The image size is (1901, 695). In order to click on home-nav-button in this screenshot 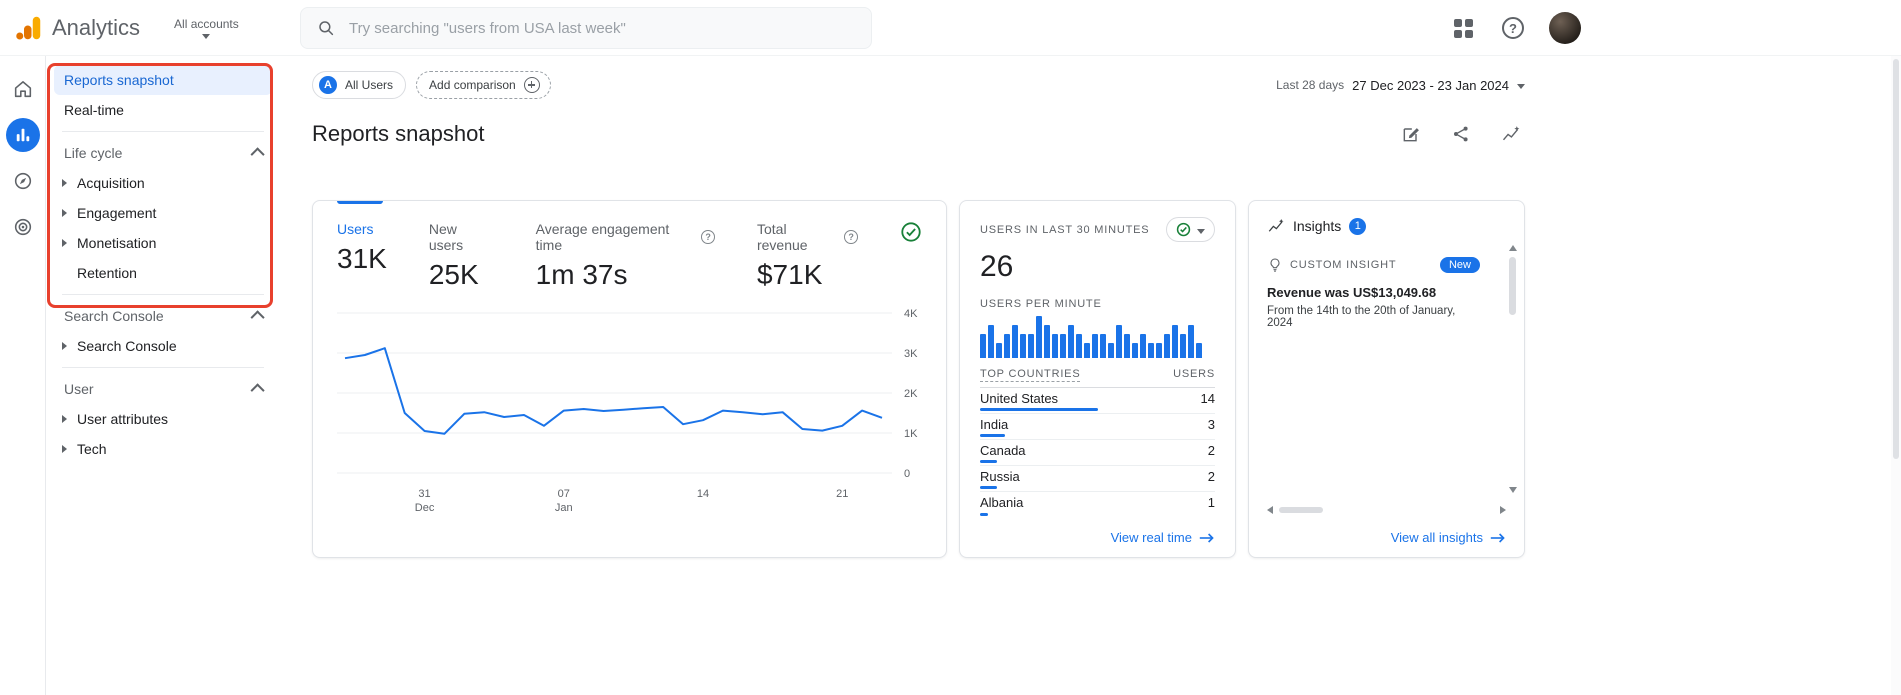, I will do `click(23, 89)`.